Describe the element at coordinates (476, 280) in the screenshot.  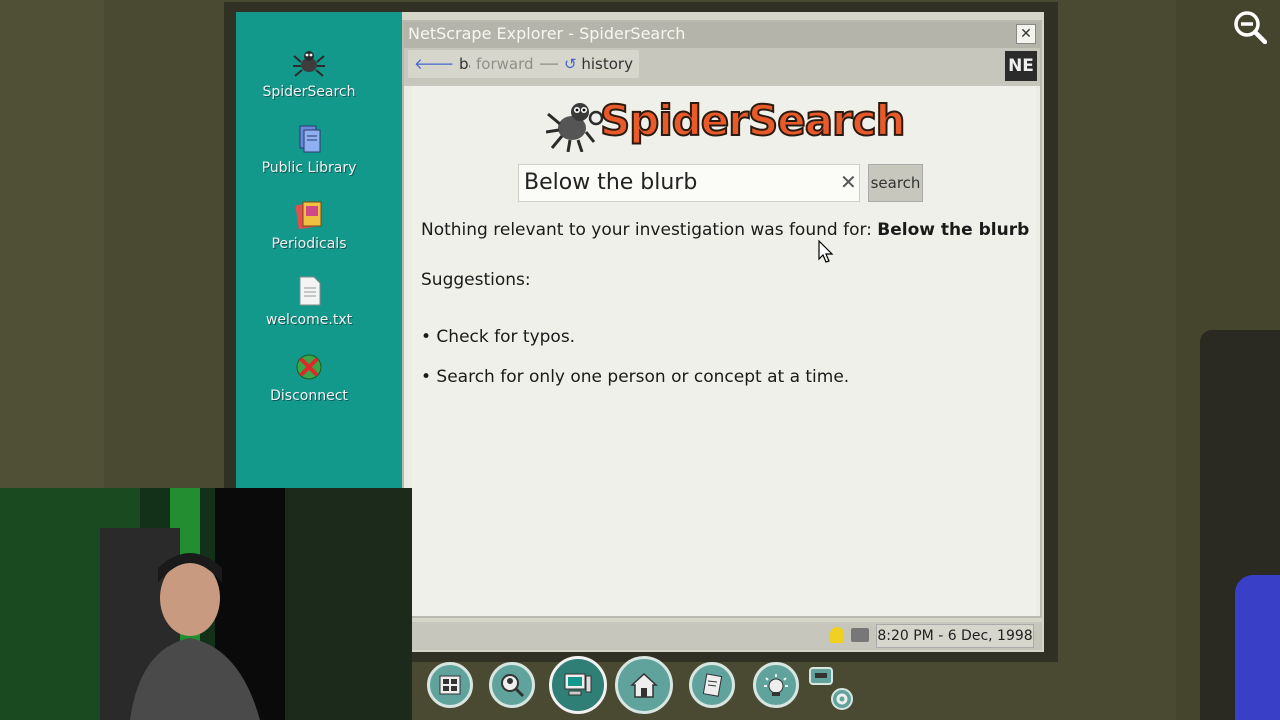
I see `suggestions-heading: Suggestions:` at that location.